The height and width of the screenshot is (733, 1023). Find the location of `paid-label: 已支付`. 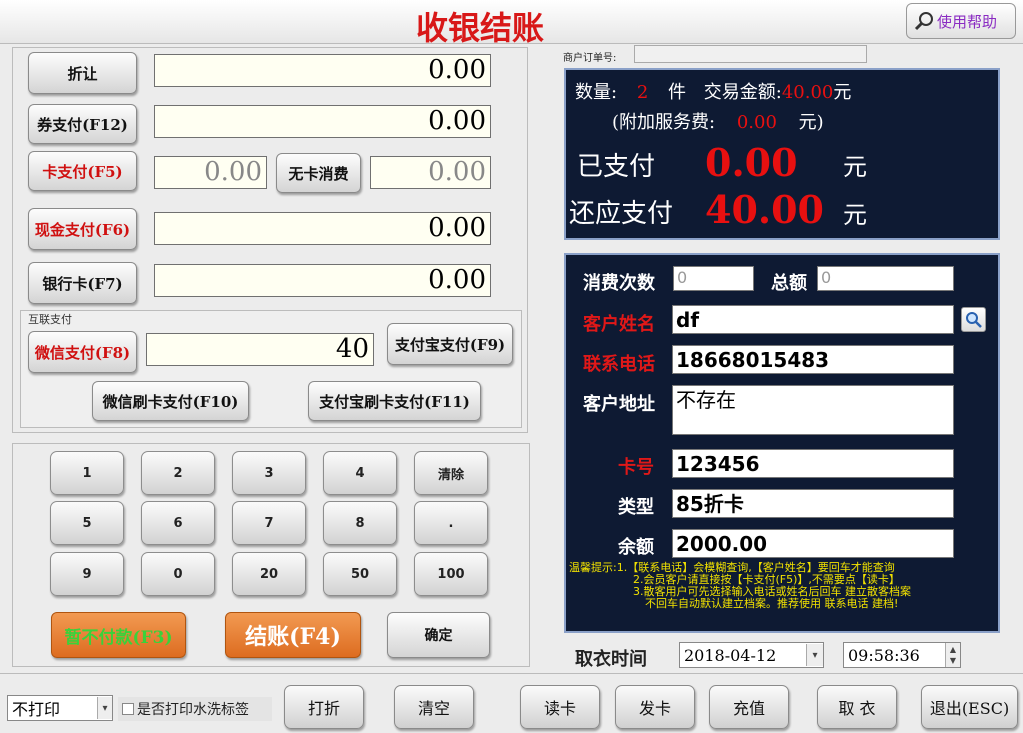

paid-label: 已支付 is located at coordinates (616, 167).